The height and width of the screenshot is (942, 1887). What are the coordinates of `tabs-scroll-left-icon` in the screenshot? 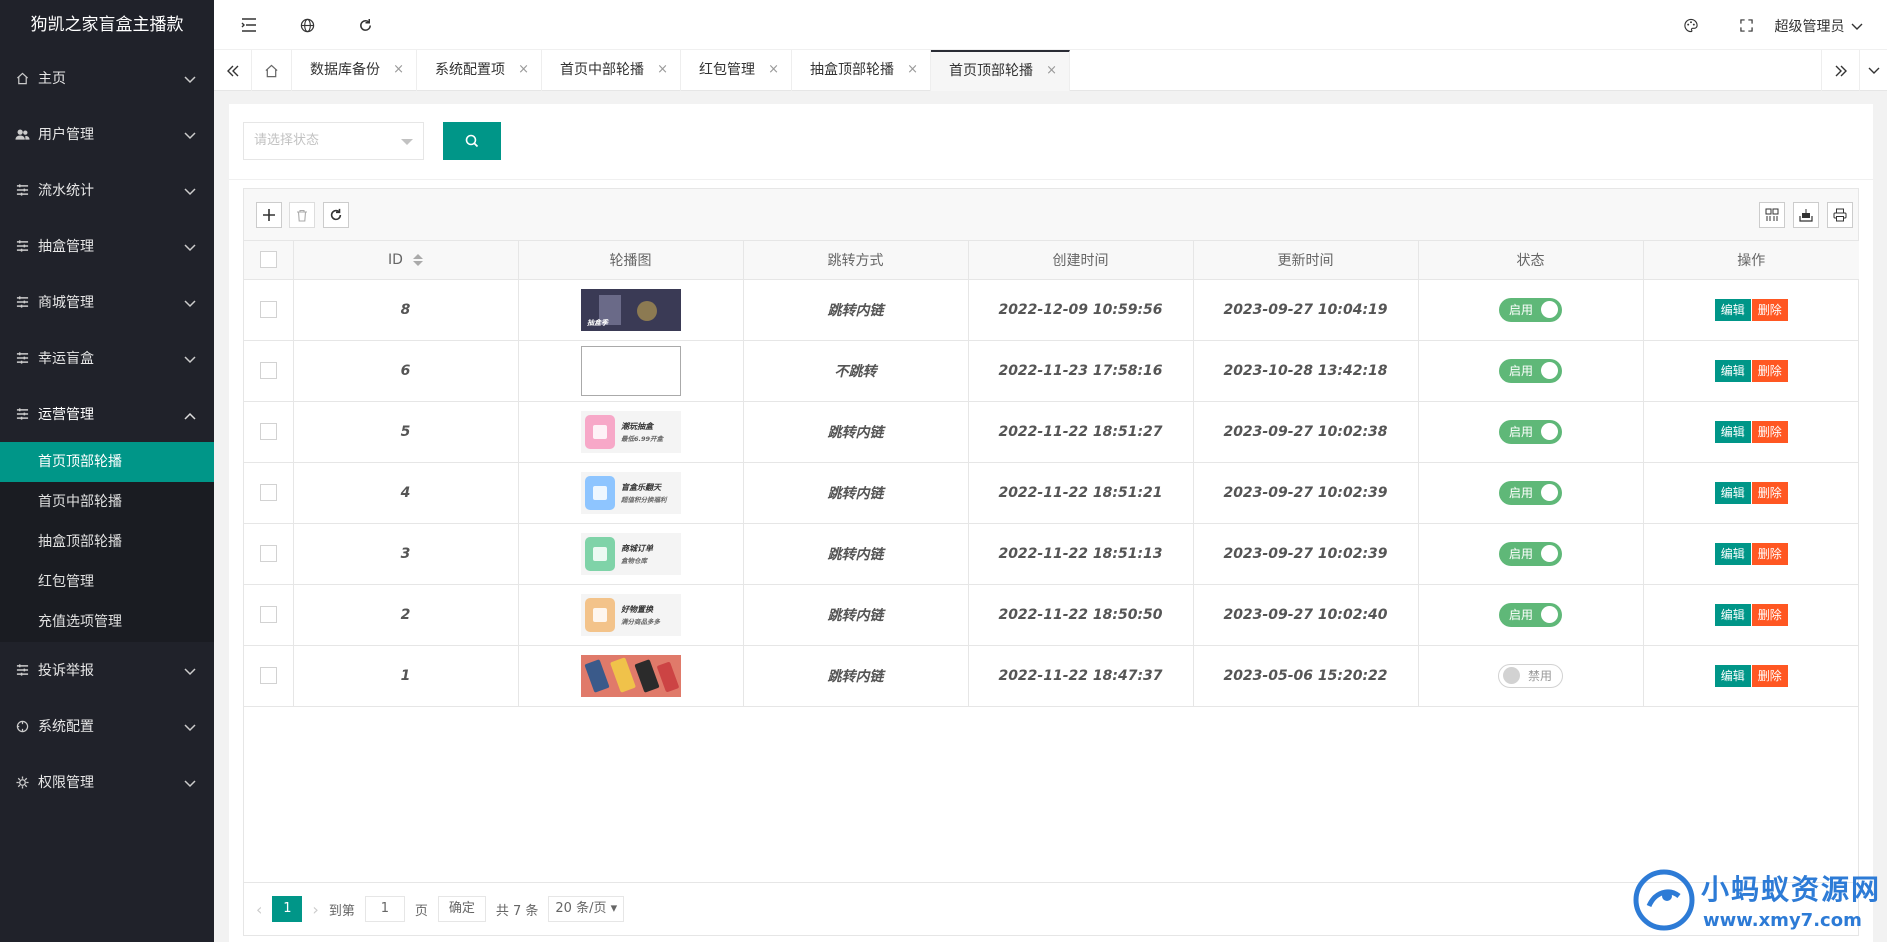 It's located at (233, 70).